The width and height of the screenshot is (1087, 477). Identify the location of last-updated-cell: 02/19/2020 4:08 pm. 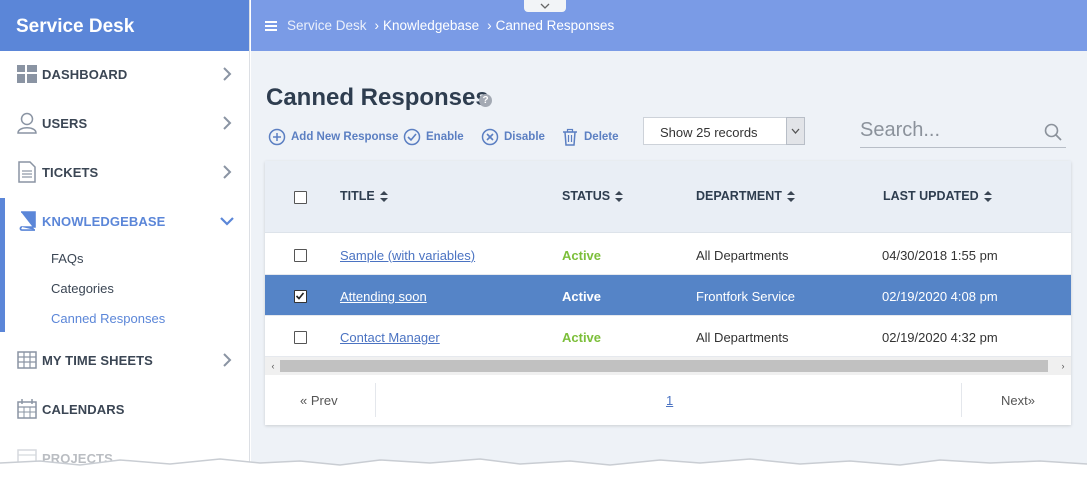
(940, 296).